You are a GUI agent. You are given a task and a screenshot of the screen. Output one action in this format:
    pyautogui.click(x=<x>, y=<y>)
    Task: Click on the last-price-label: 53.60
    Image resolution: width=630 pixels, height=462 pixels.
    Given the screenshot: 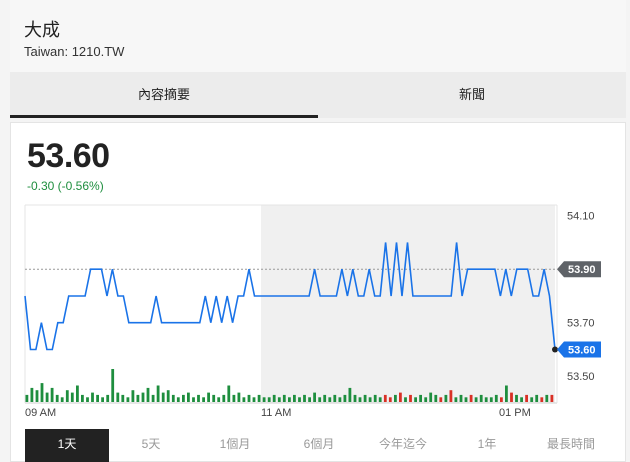 What is the action you would take?
    pyautogui.click(x=582, y=350)
    